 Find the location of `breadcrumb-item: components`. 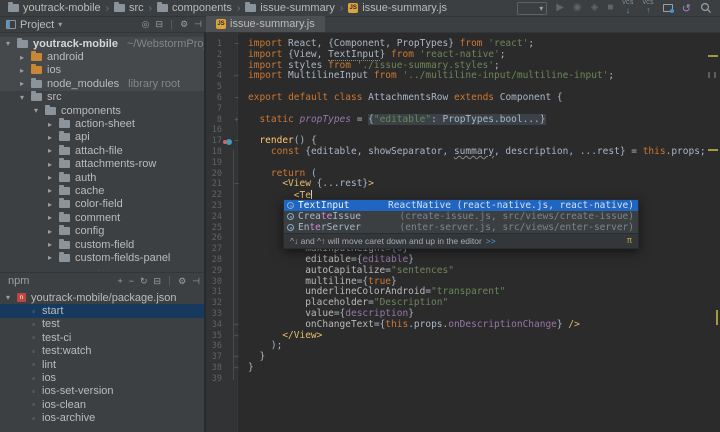

breadcrumb-item: components is located at coordinates (194, 8).